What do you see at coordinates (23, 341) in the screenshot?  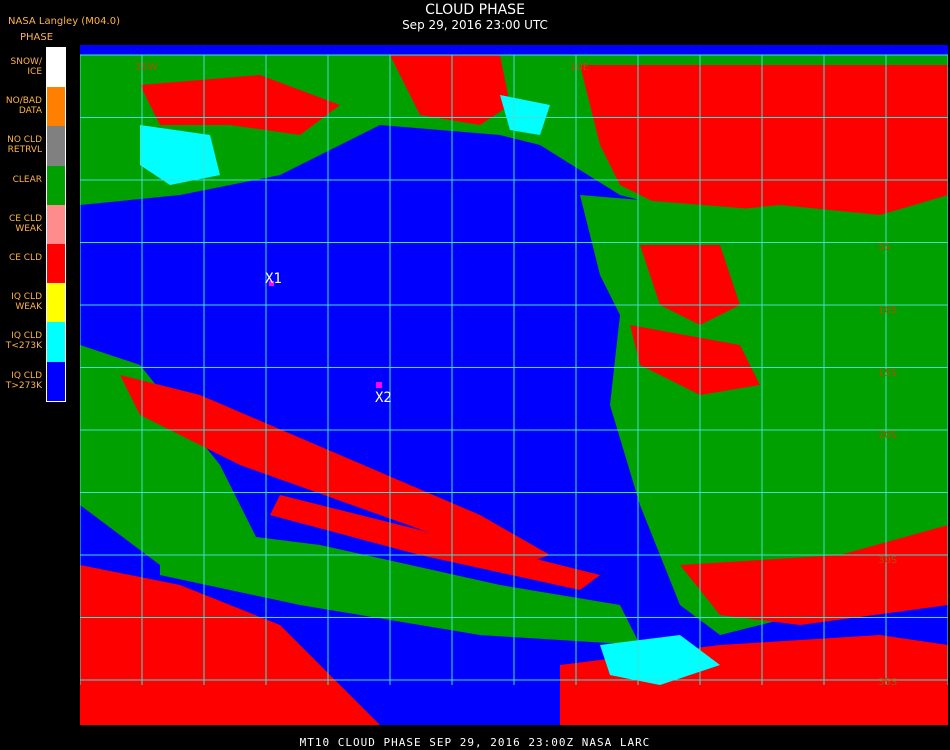 I see `legend-label: IQ CLD T<273K` at bounding box center [23, 341].